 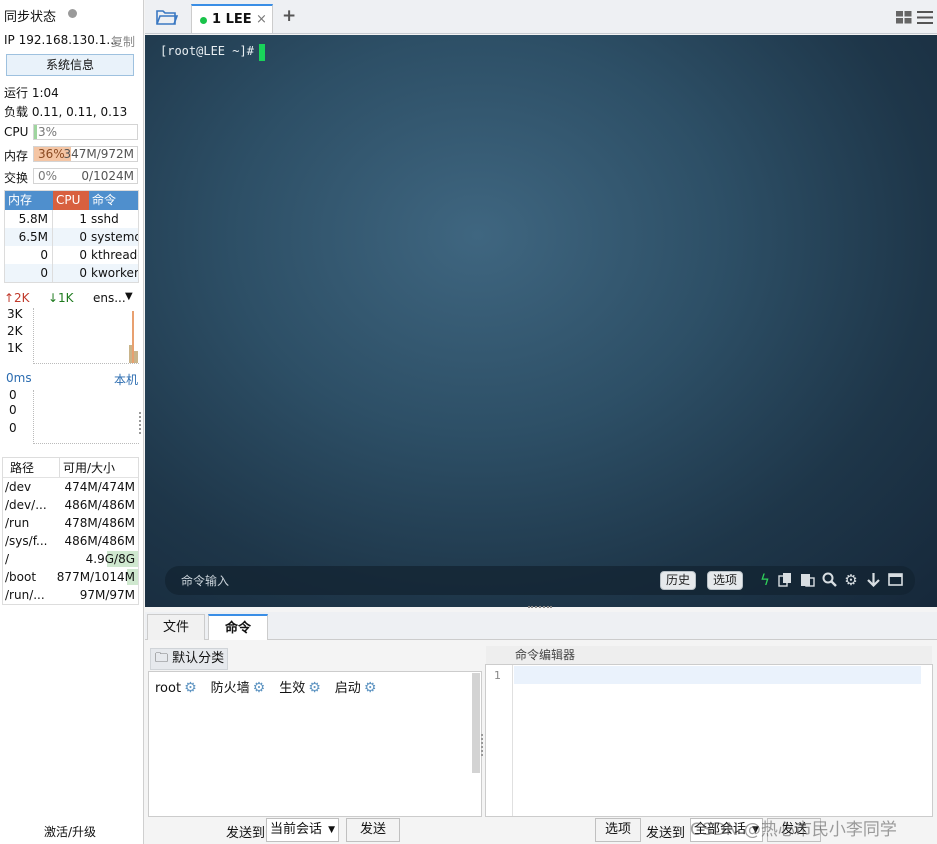 I want to click on disk-size-cell: 877M/1014M, so click(x=97, y=577).